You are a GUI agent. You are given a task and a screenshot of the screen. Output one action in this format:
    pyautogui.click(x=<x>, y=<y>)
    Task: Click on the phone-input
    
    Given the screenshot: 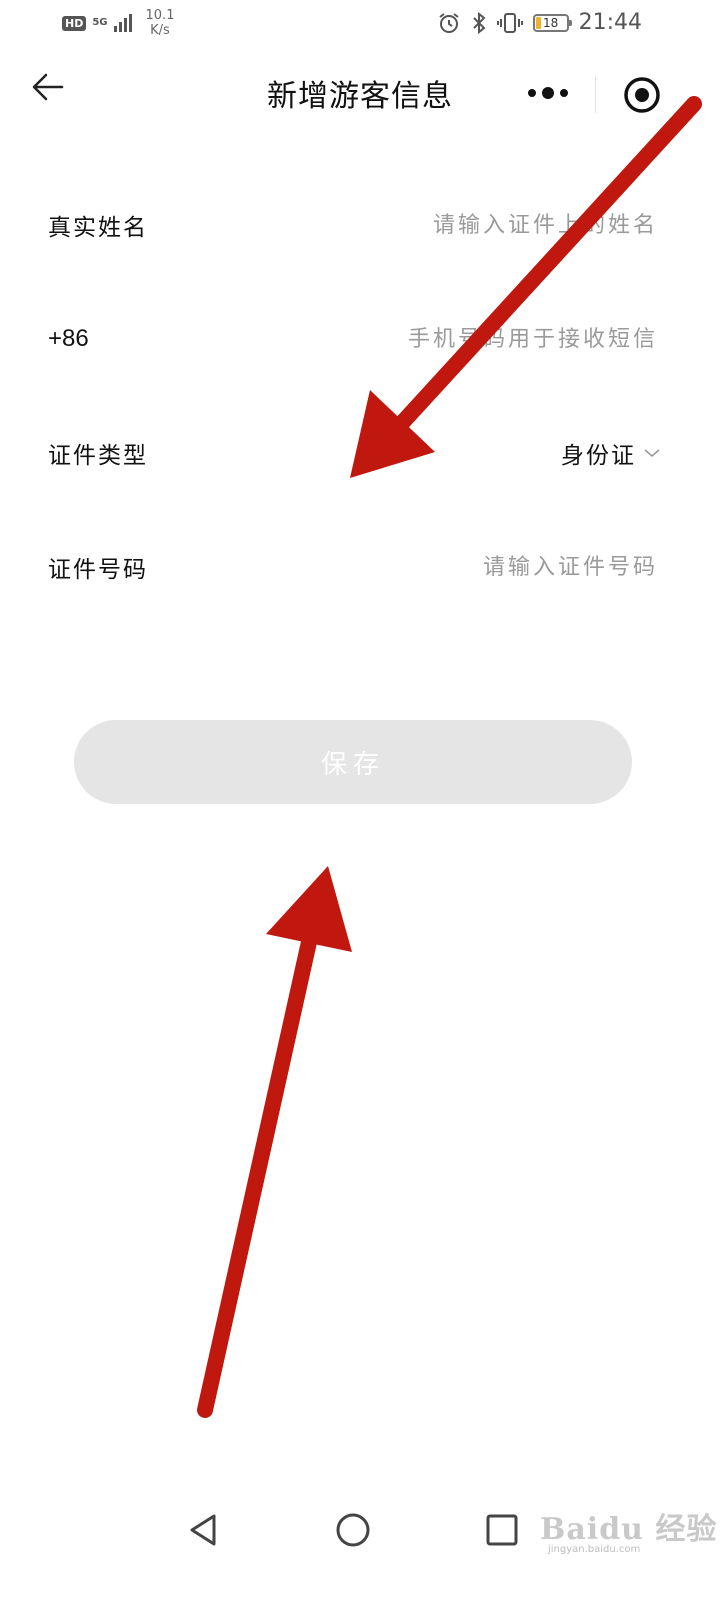 What is the action you would take?
    pyautogui.click(x=493, y=339)
    